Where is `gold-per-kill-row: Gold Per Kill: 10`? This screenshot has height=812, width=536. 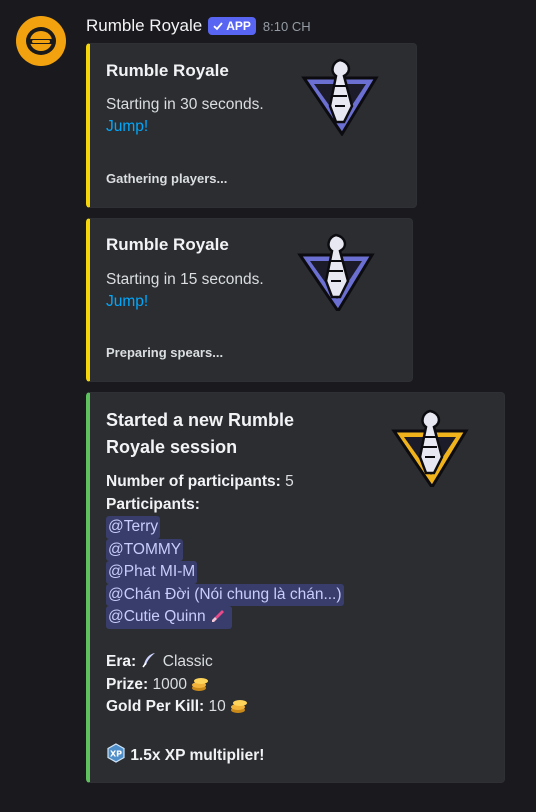
gold-per-kill-row: Gold Per Kill: 10 is located at coordinates (241, 707).